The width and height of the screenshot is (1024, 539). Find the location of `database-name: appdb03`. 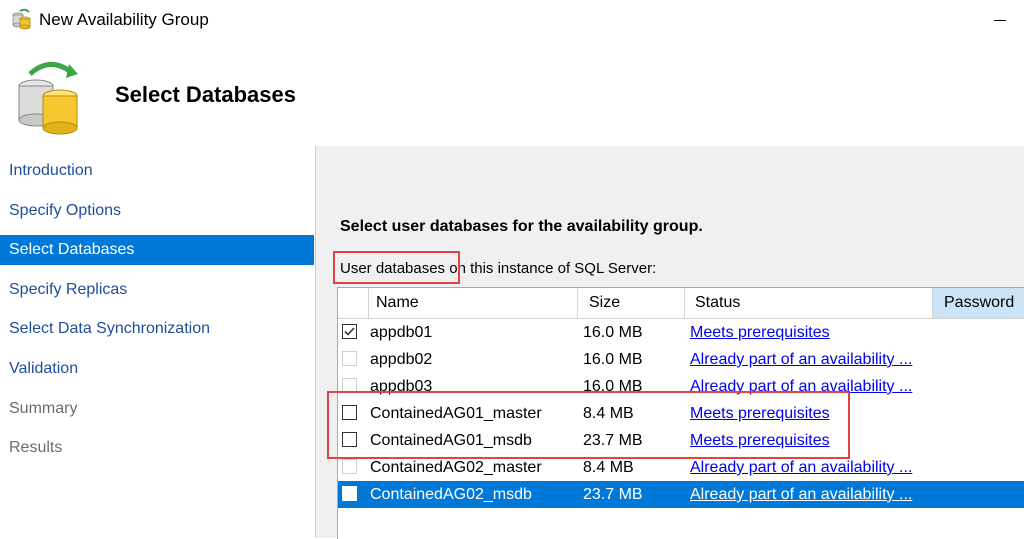

database-name: appdb03 is located at coordinates (401, 386).